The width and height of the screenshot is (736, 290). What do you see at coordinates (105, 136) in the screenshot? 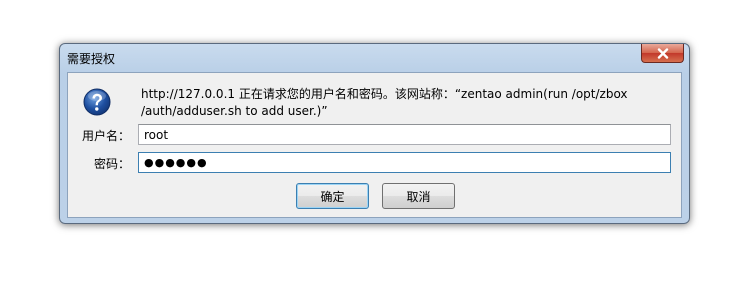
I see `username-label: 用户名：` at bounding box center [105, 136].